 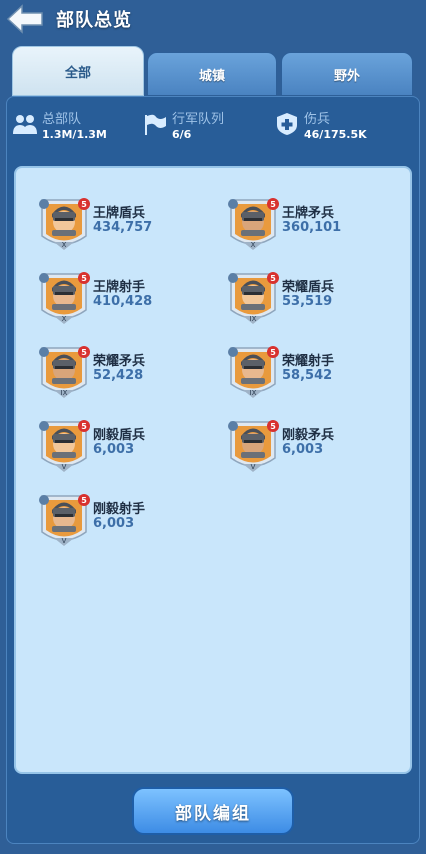 I want to click on unit-item: IX 5 荣耀矛兵 52,428, so click(x=111, y=372).